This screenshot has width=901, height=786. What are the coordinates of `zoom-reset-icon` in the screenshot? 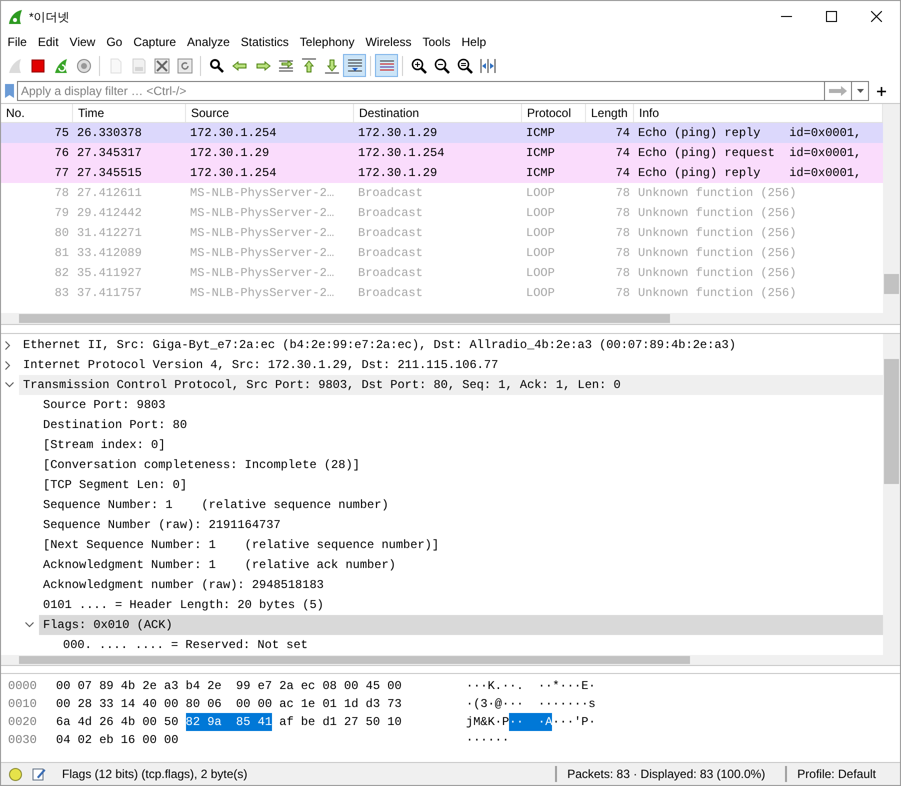 It's located at (464, 66).